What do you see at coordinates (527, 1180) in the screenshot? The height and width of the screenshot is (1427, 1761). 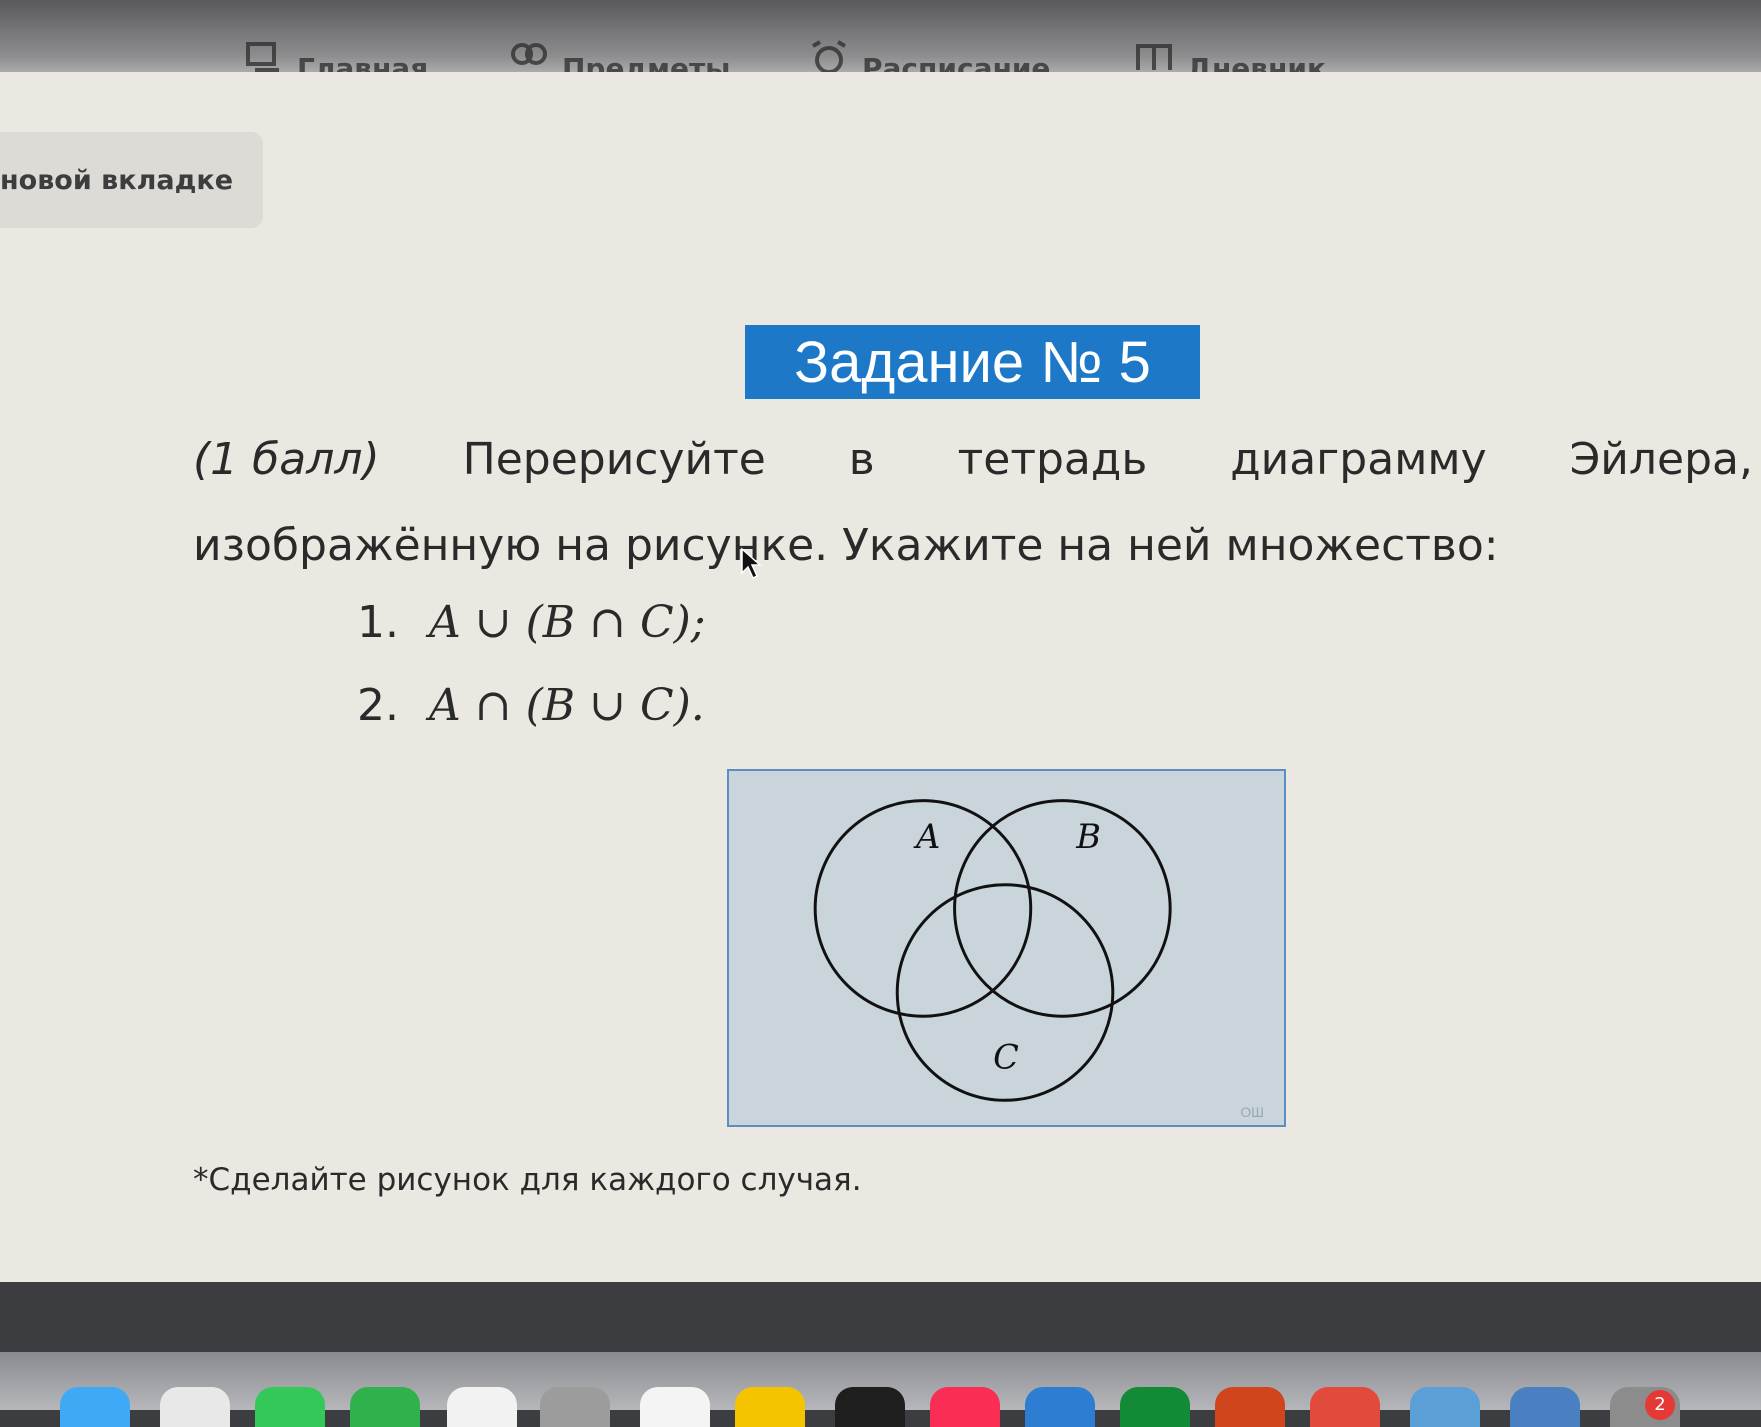 I see `task-footnote: *Сделайте рисунок для каждого случая.` at bounding box center [527, 1180].